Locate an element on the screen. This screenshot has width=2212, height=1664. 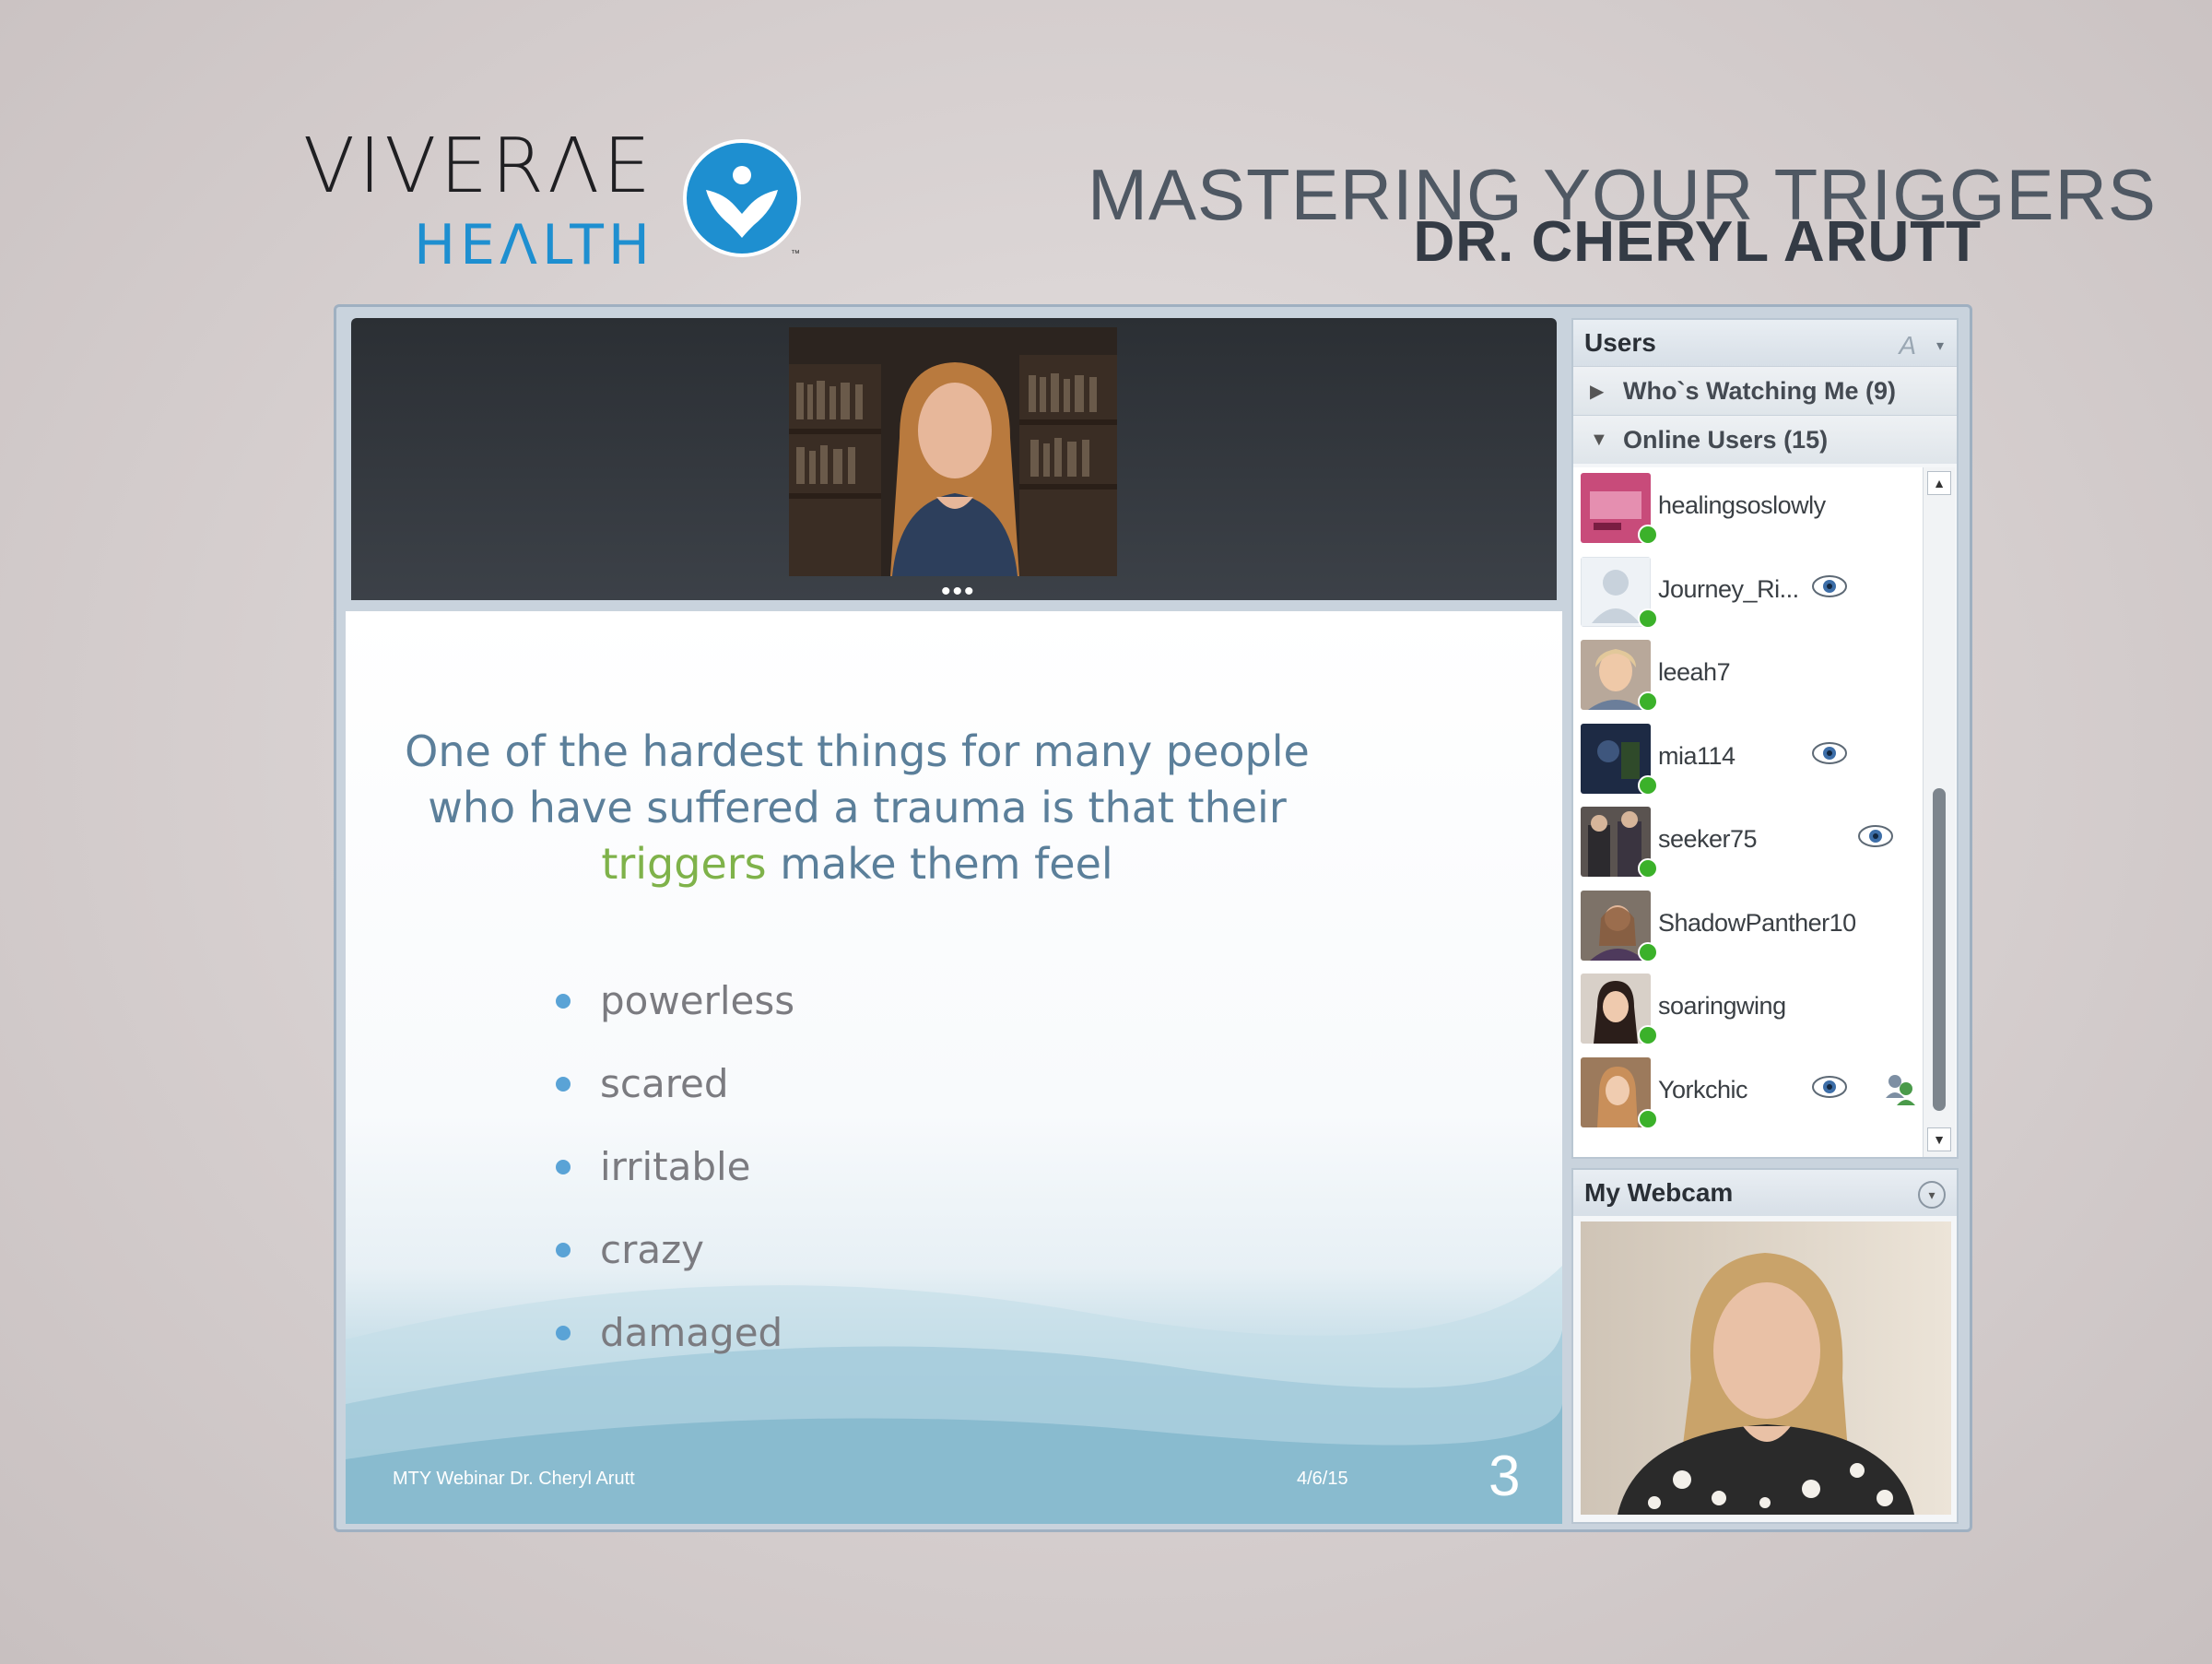
user-name: healingsoslowly is located at coordinates (1742, 505).